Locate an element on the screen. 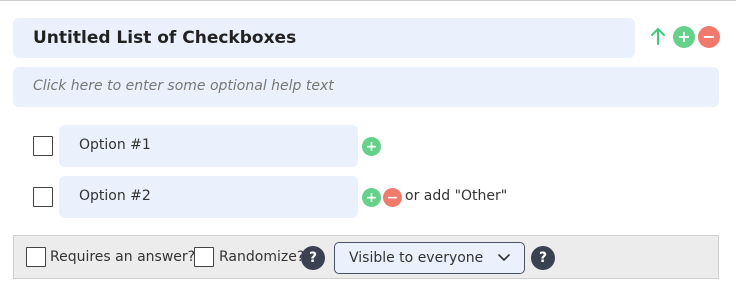 This screenshot has width=736, height=287. option-2-checkbox is located at coordinates (43, 197).